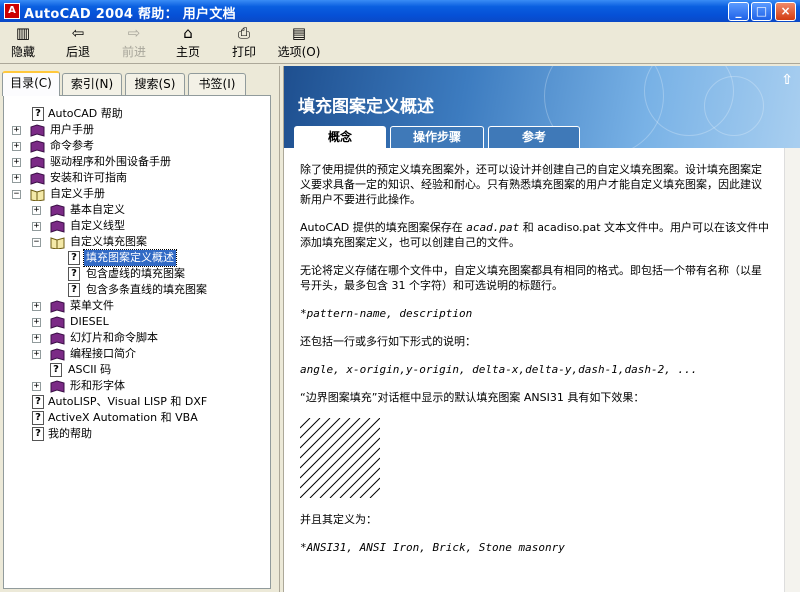 Image resolution: width=800 pixels, height=592 pixels. I want to click on toolbar: ▥ 隐藏 ⇦ 后退 ⇨ 前进 ⌂ 主页 ⎙ 打印 ▤ 选项(O), so click(400, 43).